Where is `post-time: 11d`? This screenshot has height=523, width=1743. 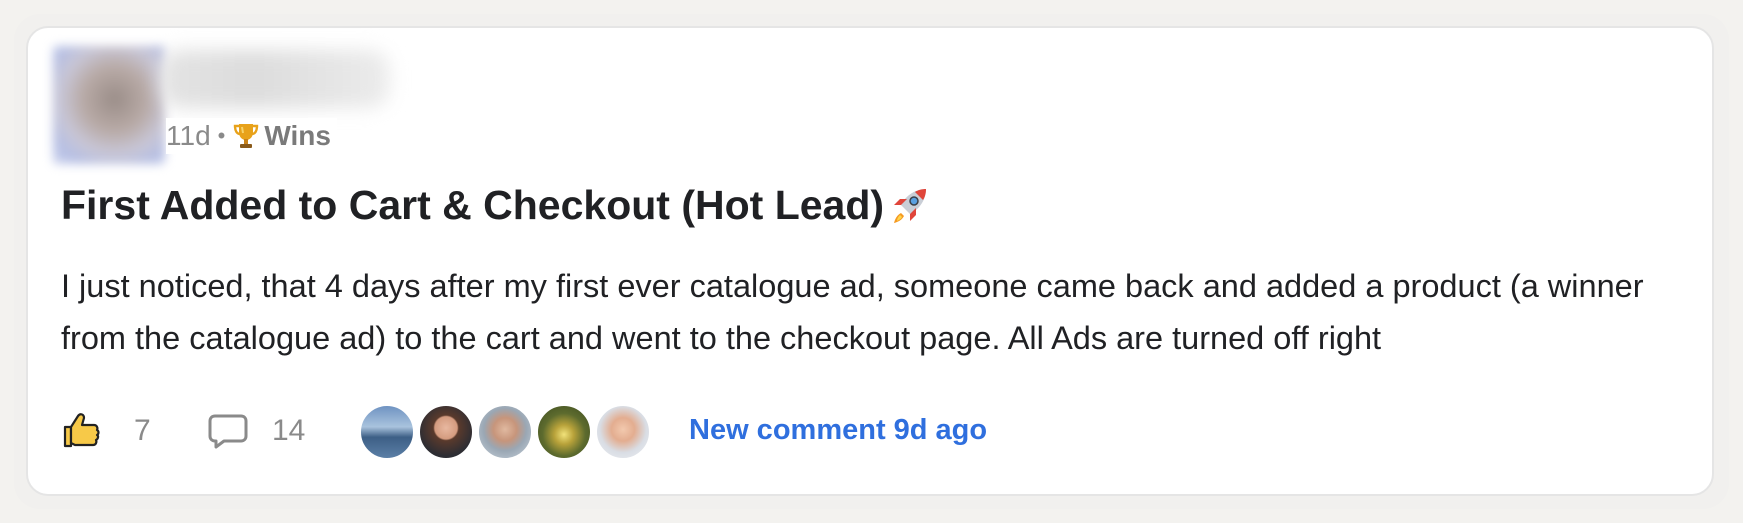 post-time: 11d is located at coordinates (188, 135).